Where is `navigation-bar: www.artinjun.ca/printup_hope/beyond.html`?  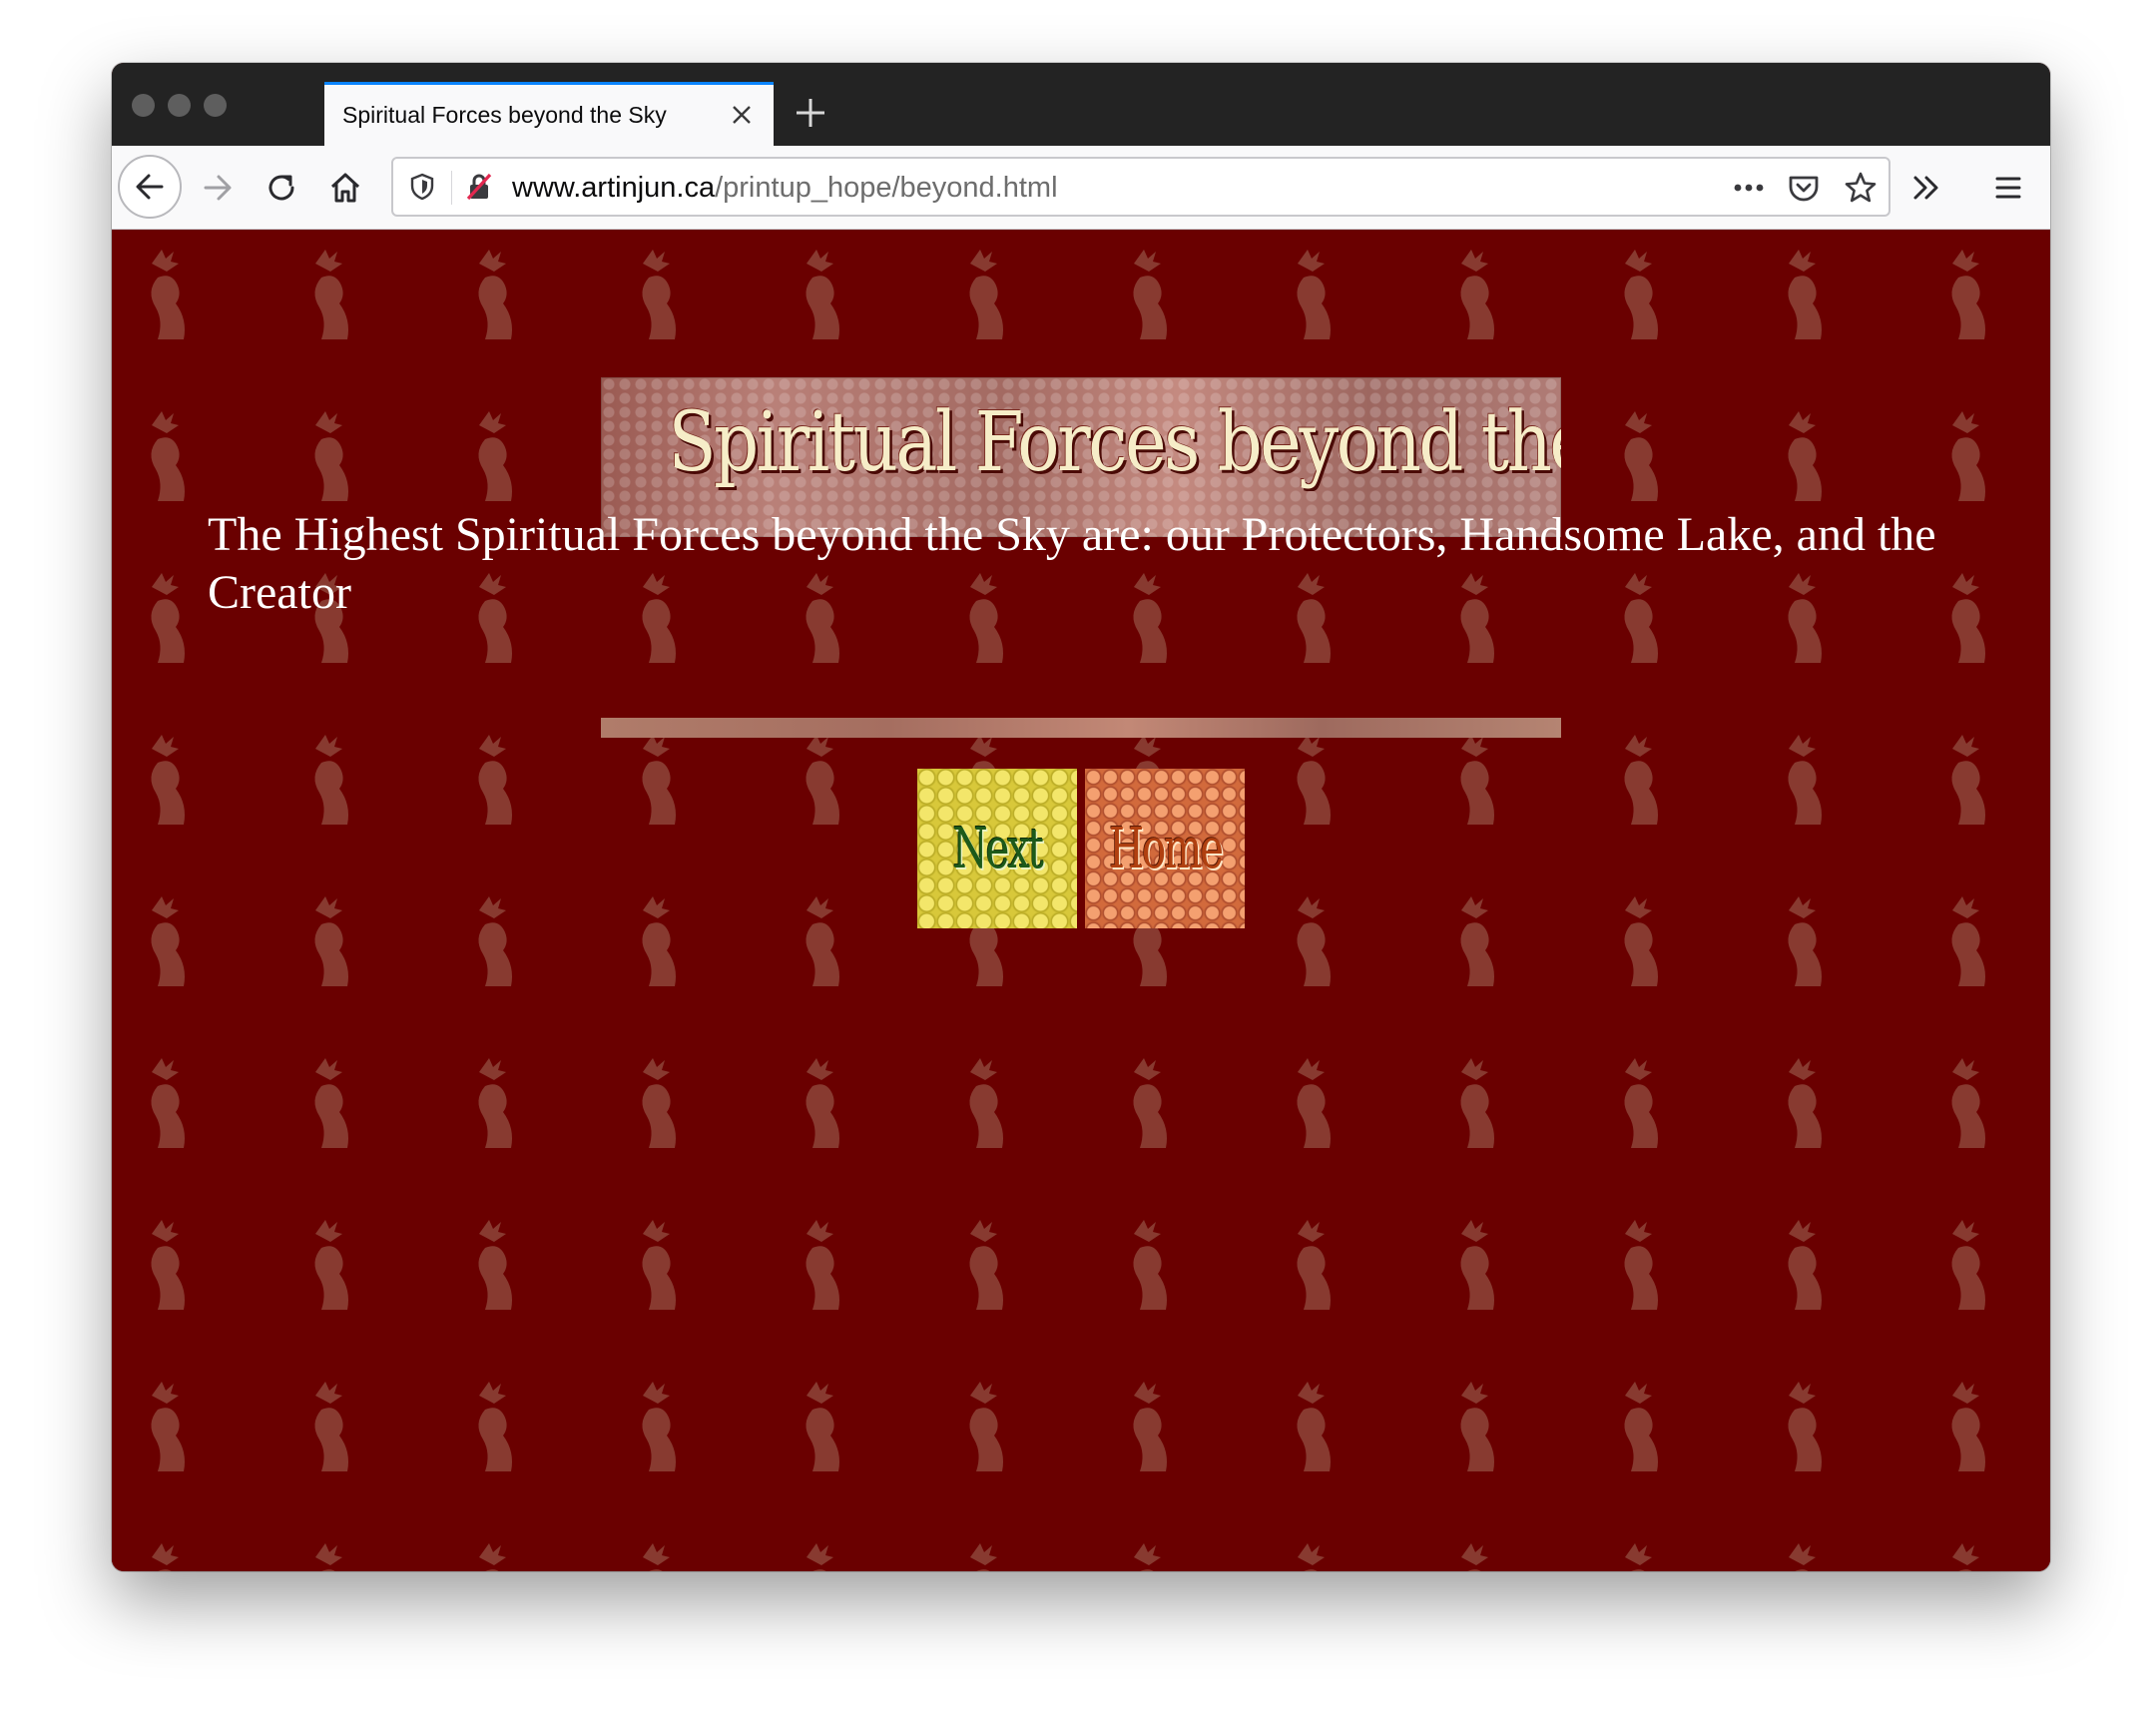 navigation-bar: www.artinjun.ca/printup_hope/beyond.html is located at coordinates (1081, 188).